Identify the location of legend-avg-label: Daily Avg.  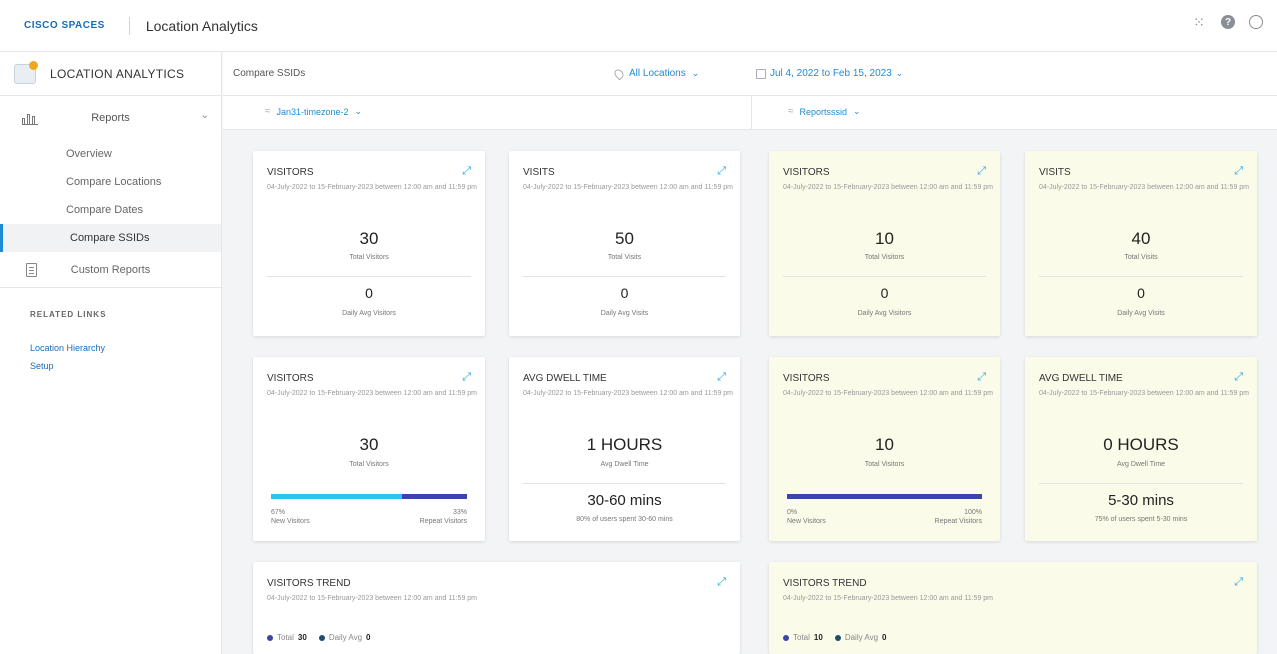
(345, 637).